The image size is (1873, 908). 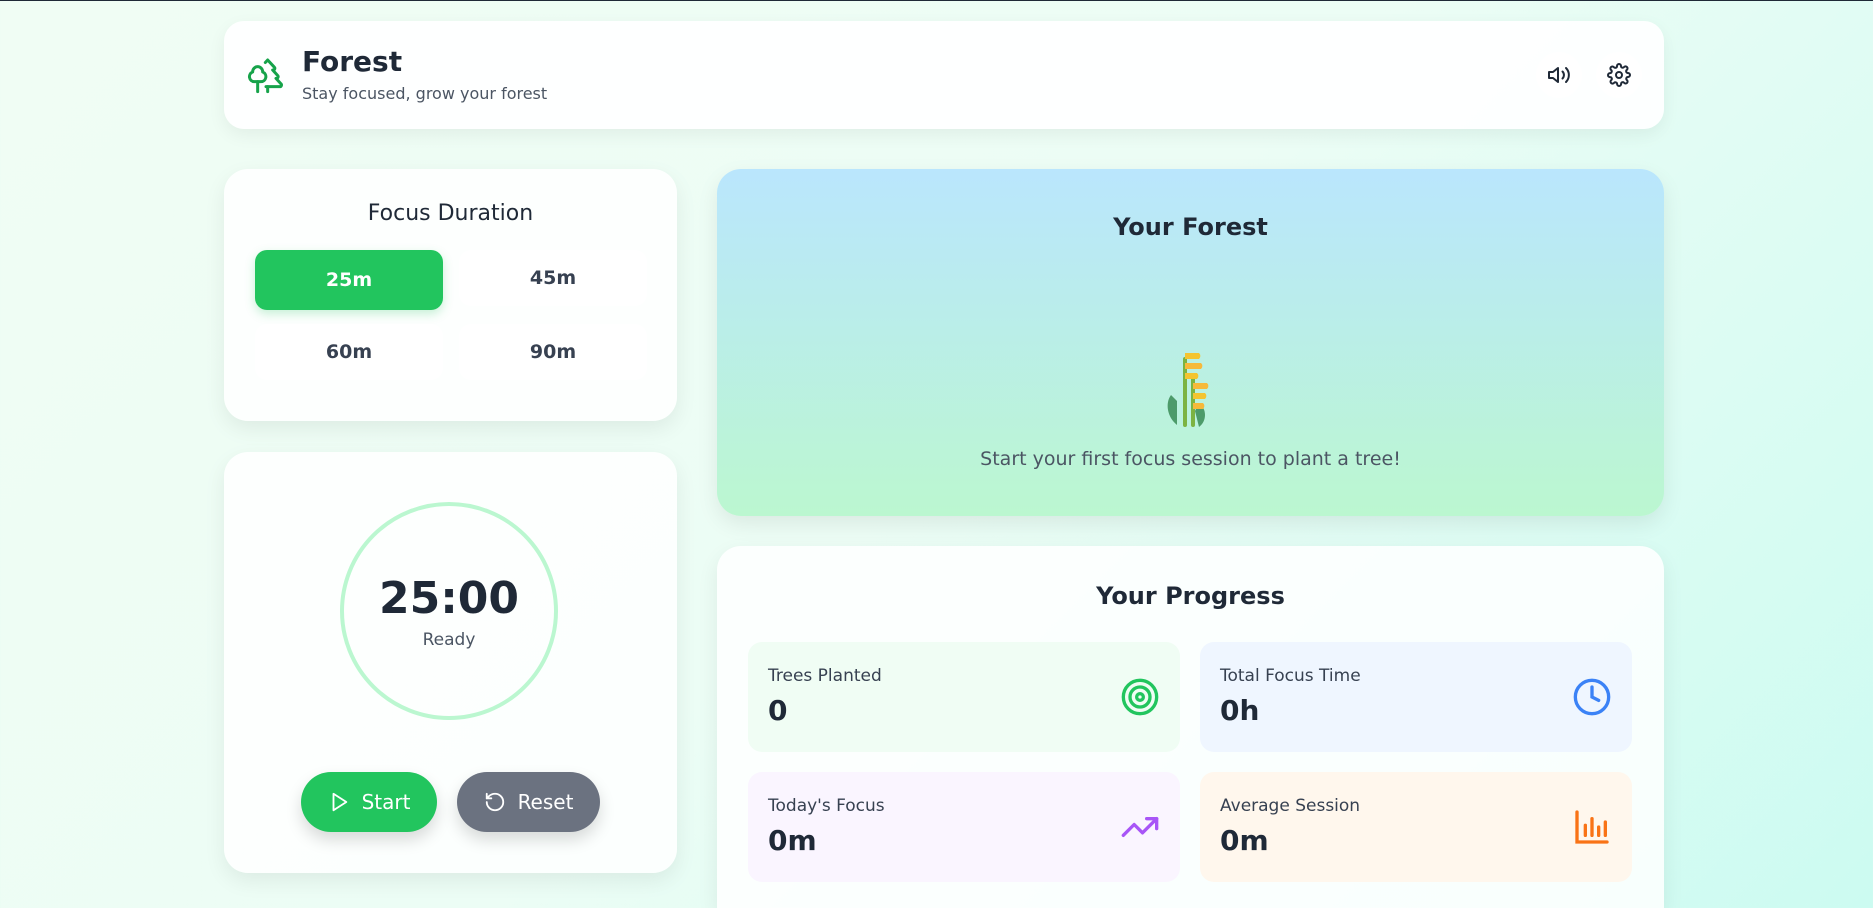 What do you see at coordinates (553, 278) in the screenshot?
I see `duration-option-45m: 45m` at bounding box center [553, 278].